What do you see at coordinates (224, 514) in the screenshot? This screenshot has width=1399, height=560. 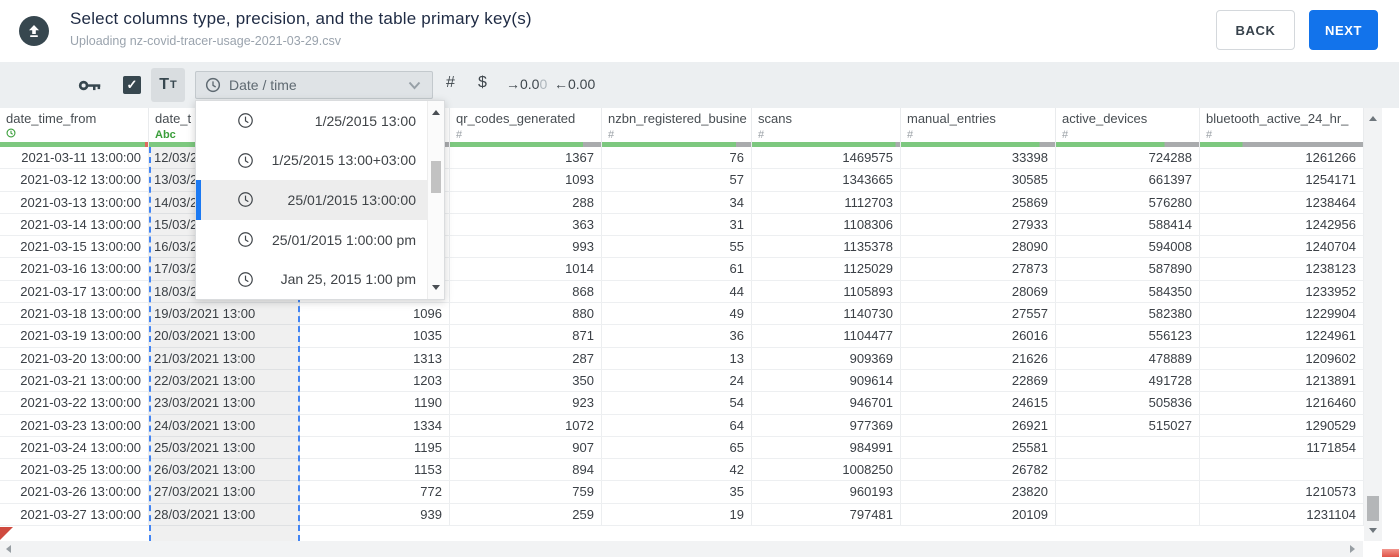 I see `cell: 28/03/2021 13:00` at bounding box center [224, 514].